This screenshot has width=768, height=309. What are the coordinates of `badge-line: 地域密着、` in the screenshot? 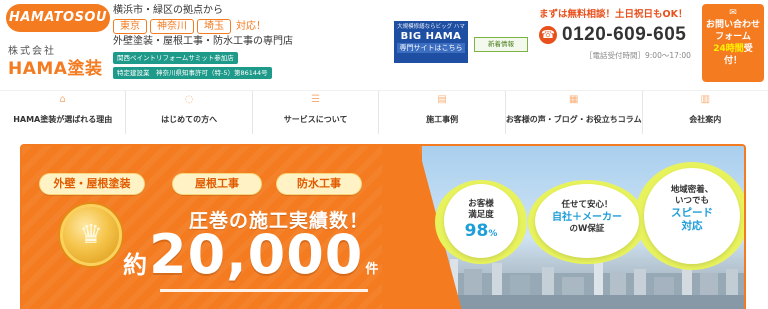 It's located at (692, 190).